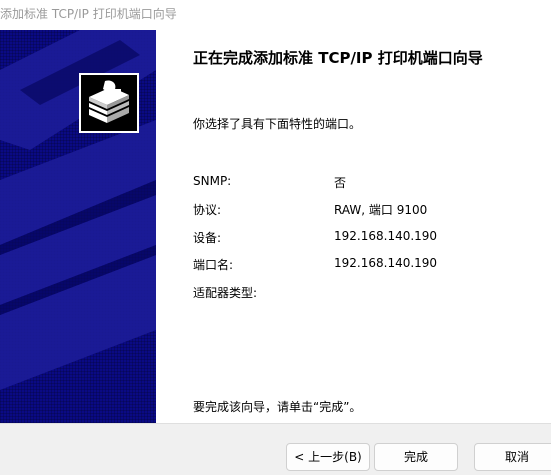 Image resolution: width=551 pixels, height=475 pixels. What do you see at coordinates (88, 14) in the screenshot?
I see `window-title: 添加标准 TCP/IP 打印机端口向导` at bounding box center [88, 14].